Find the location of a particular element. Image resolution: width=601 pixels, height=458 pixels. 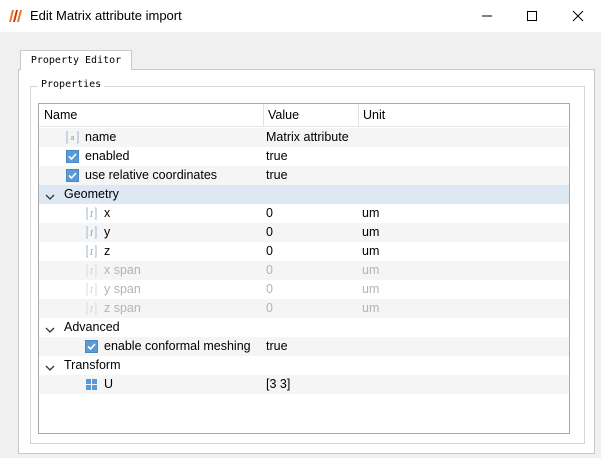

group-name: Advanced is located at coordinates (92, 327).